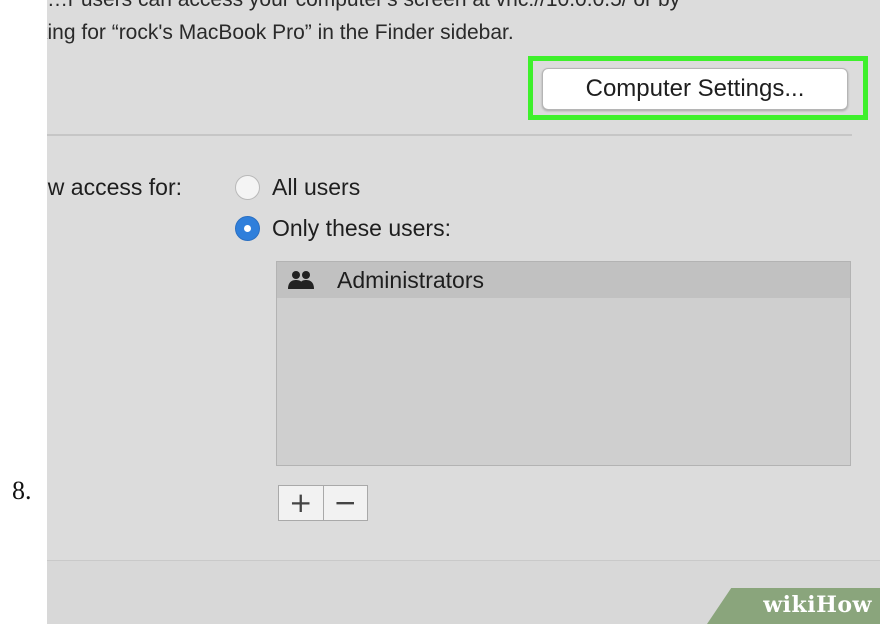 The width and height of the screenshot is (880, 624). I want to click on wikihow-logo-text: wikiHow, so click(817, 605).